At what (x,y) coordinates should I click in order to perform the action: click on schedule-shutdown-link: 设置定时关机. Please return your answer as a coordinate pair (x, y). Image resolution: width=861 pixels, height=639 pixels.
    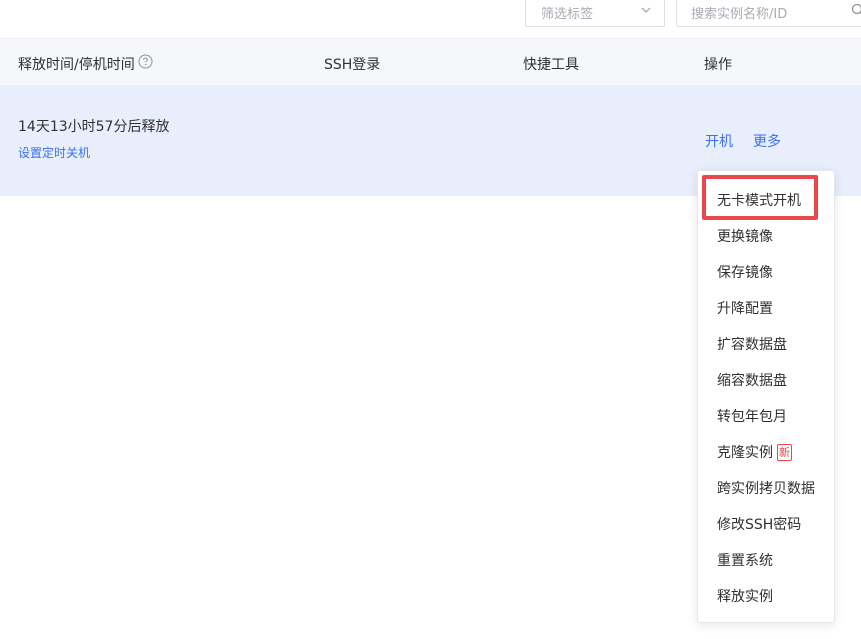
    Looking at the image, I should click on (54, 152).